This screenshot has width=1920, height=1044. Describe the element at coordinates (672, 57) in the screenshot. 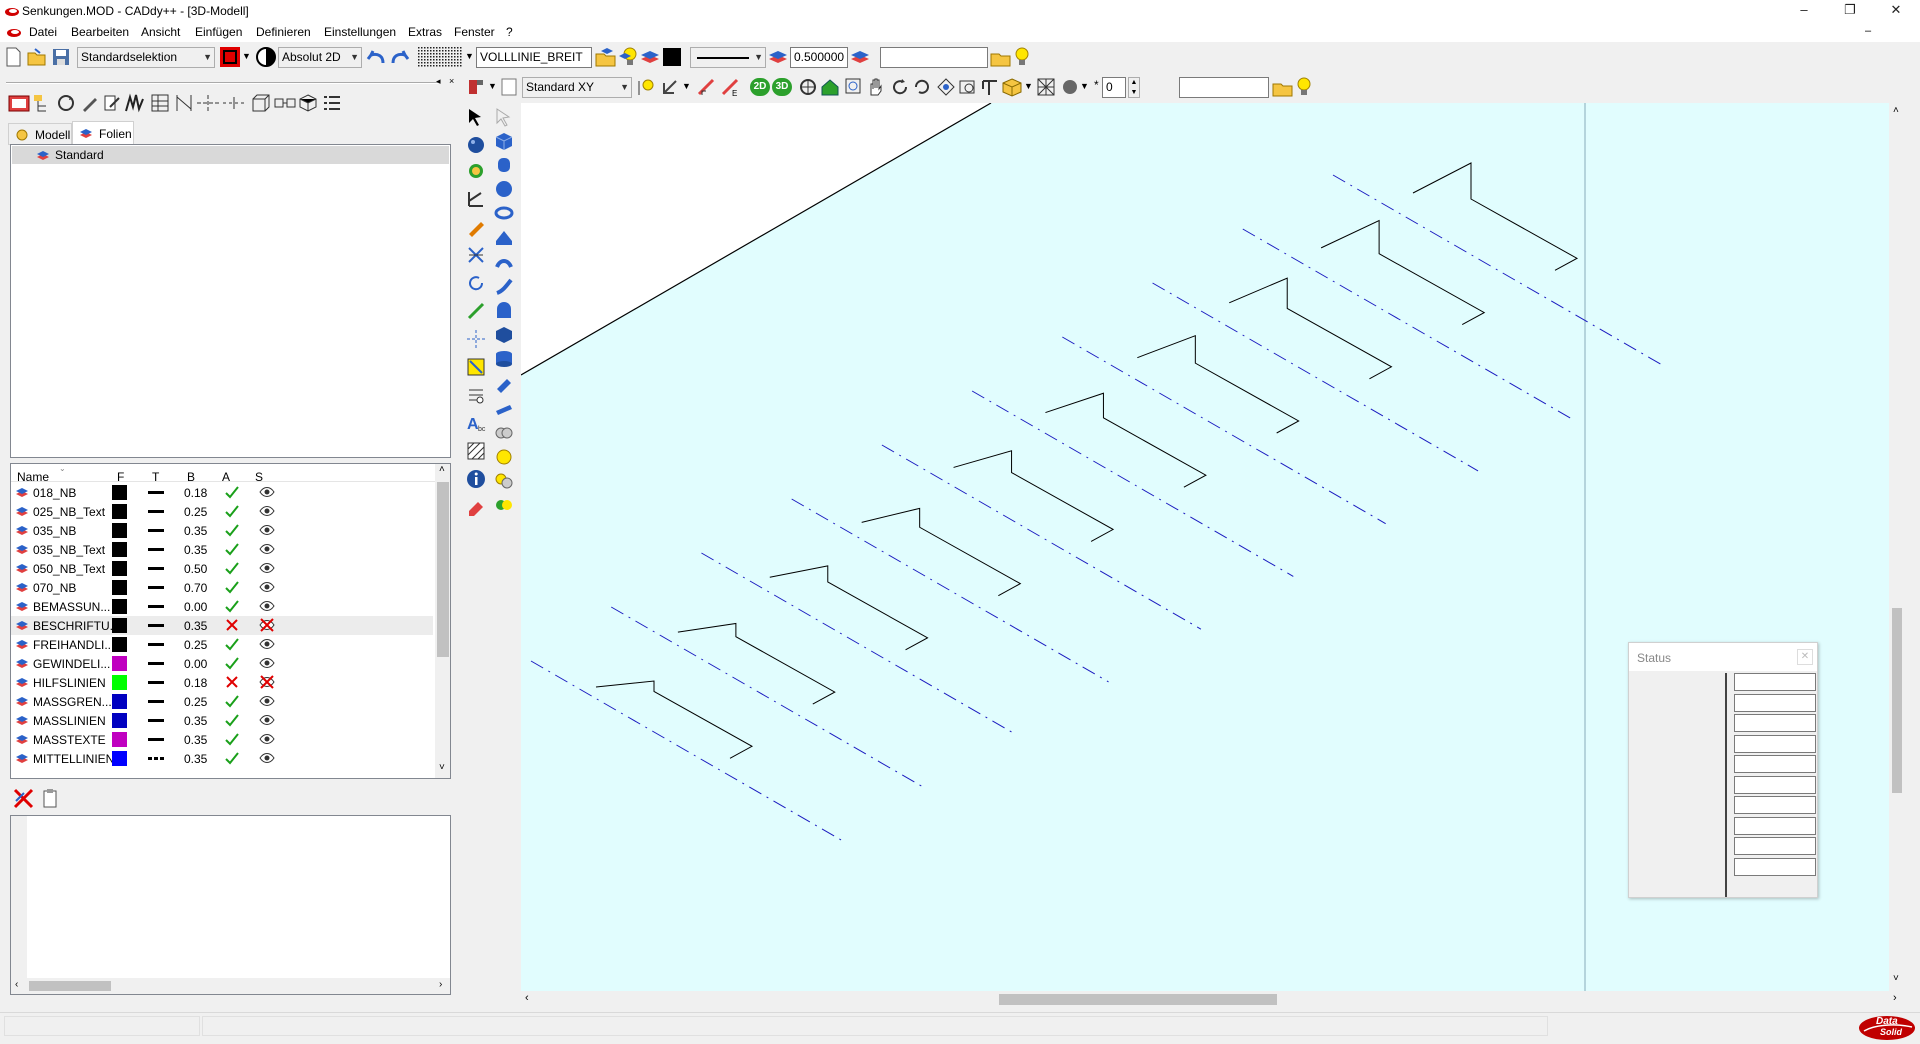

I see `color-swatch-icon` at that location.